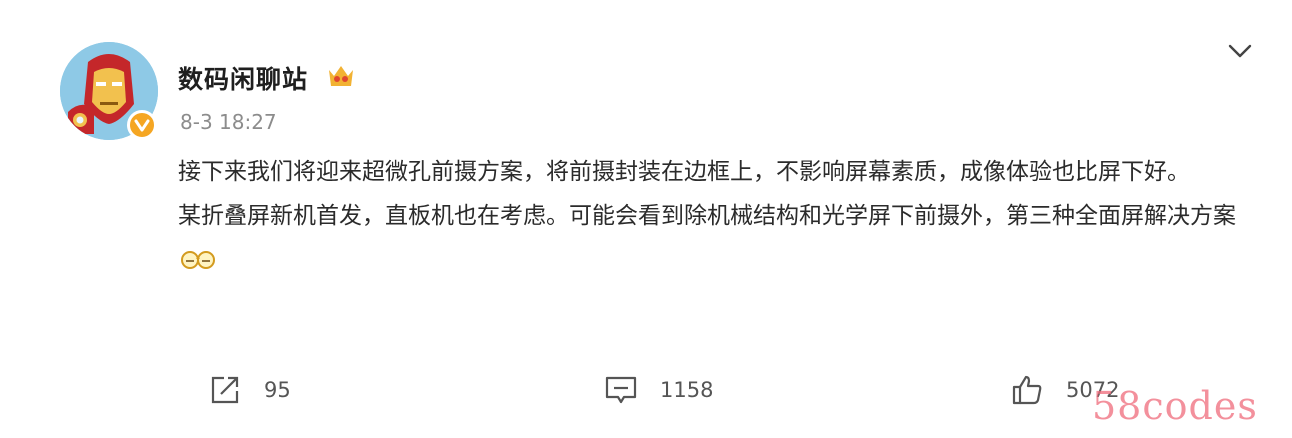  Describe the element at coordinates (687, 390) in the screenshot. I see `comment-count: 1158` at that location.